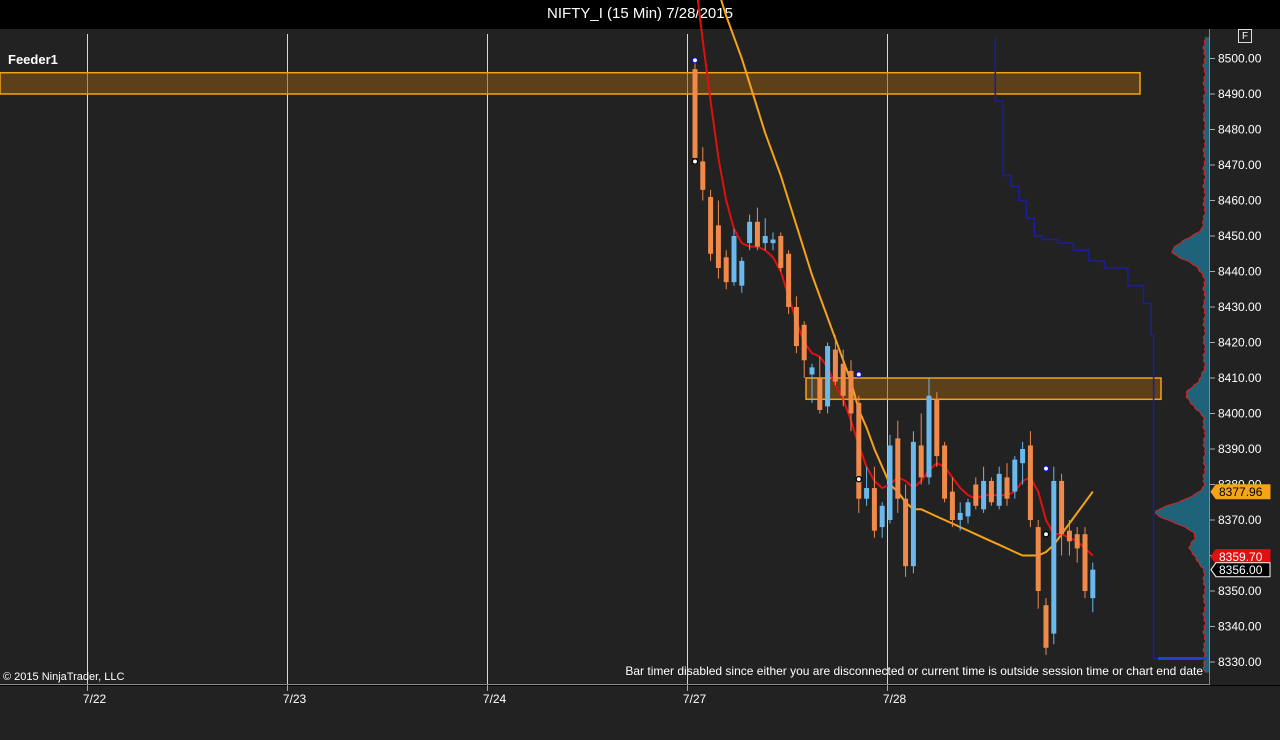  I want to click on date-axis-background, so click(640, 713).